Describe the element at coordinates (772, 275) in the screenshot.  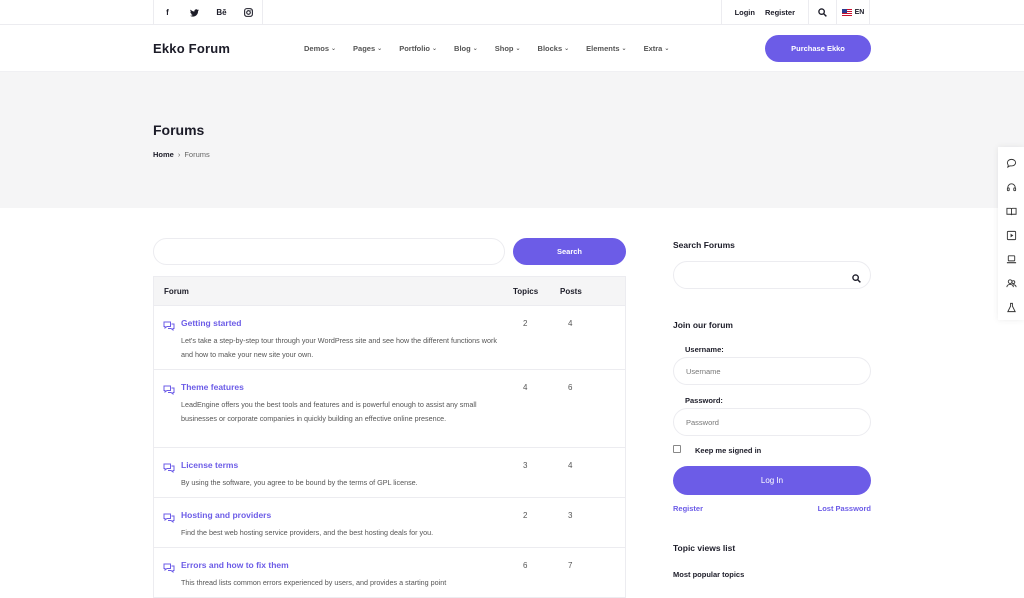
I see `sidebar-search-input` at that location.